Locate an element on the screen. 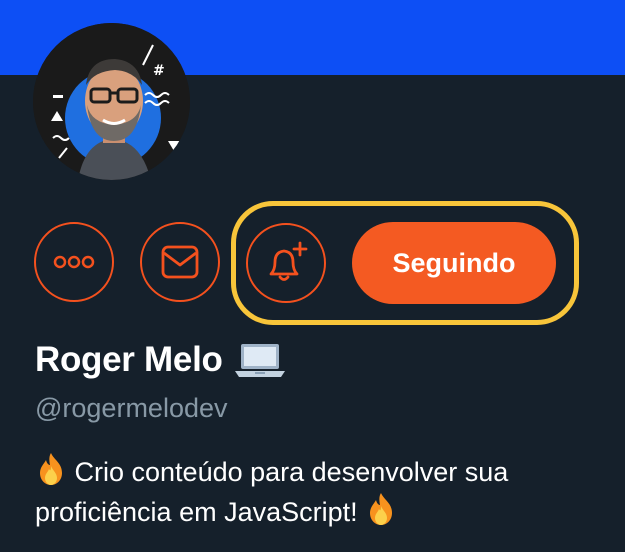 The height and width of the screenshot is (552, 625). mail-icon is located at coordinates (180, 262).